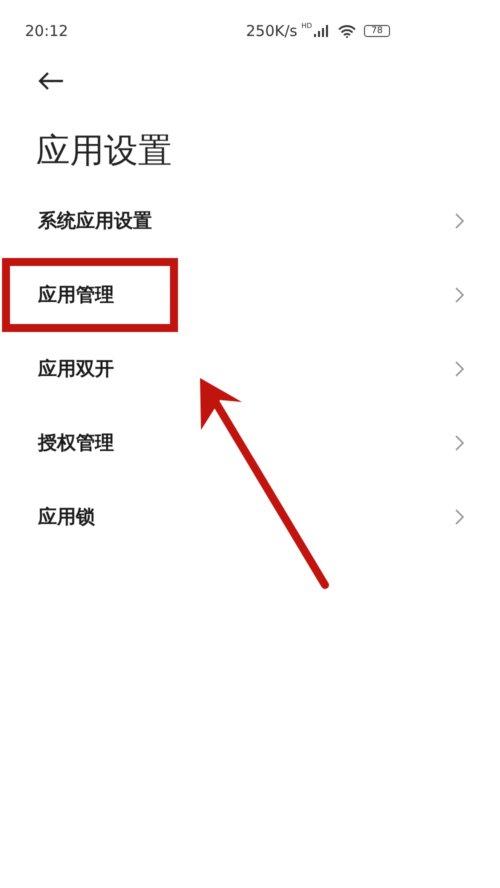 This screenshot has height=888, width=500. What do you see at coordinates (321, 31) in the screenshot?
I see `signal-icon` at bounding box center [321, 31].